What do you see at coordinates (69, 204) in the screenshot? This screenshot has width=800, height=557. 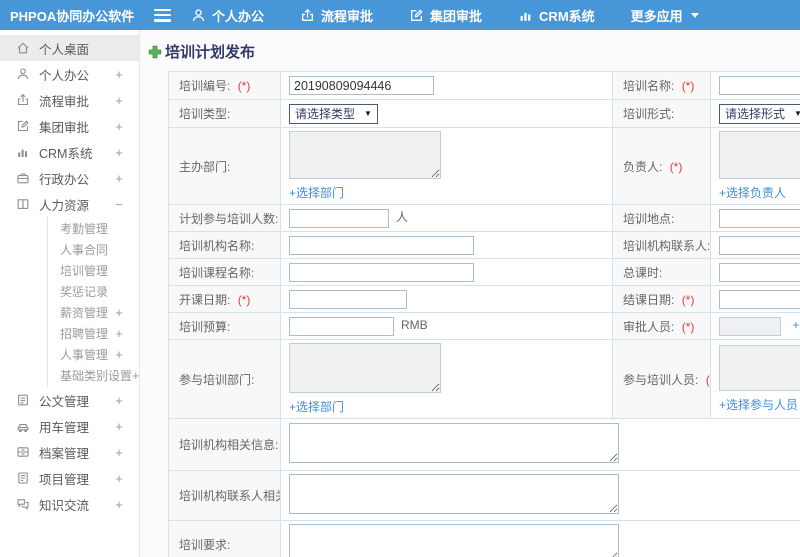 I see `sidebar-item-human-resources: 人力资源 −` at bounding box center [69, 204].